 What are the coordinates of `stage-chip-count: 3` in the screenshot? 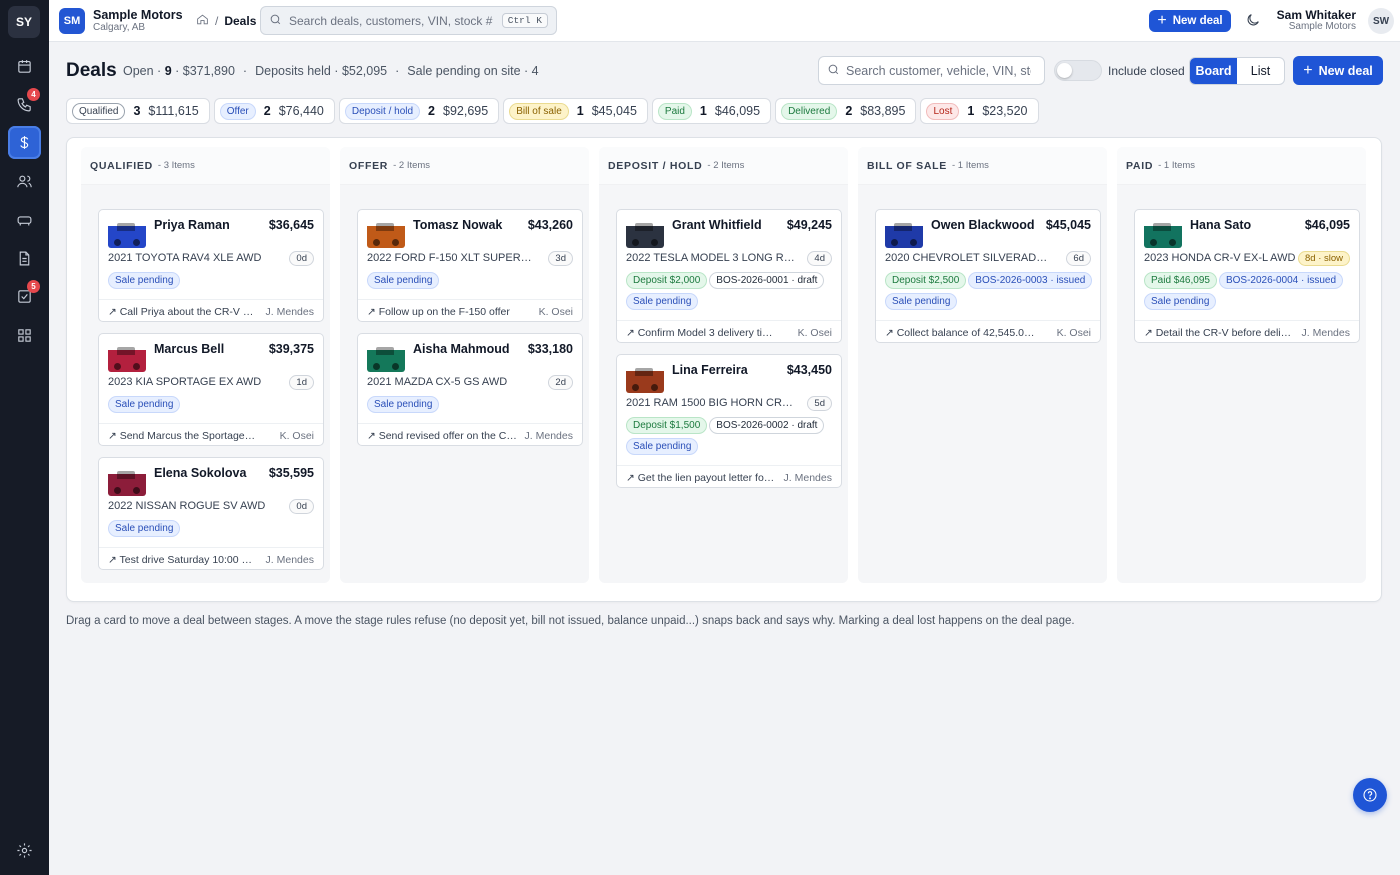 It's located at (137, 111).